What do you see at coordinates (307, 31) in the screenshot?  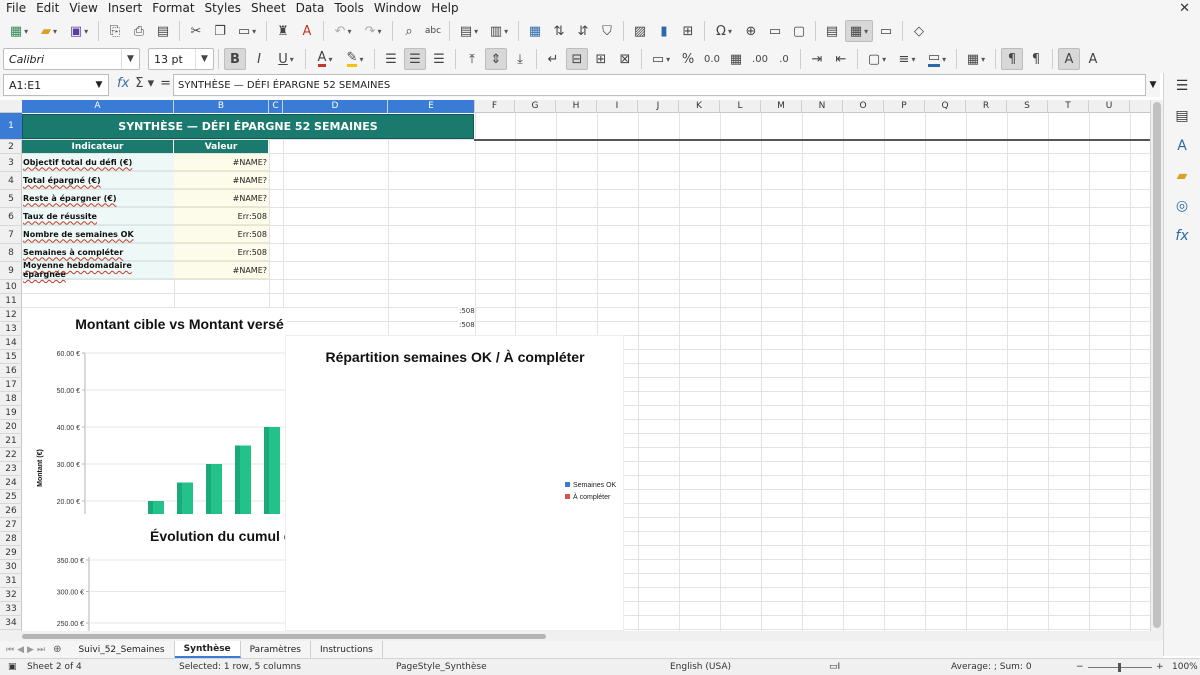 I see `clear-formatting-icon: A` at bounding box center [307, 31].